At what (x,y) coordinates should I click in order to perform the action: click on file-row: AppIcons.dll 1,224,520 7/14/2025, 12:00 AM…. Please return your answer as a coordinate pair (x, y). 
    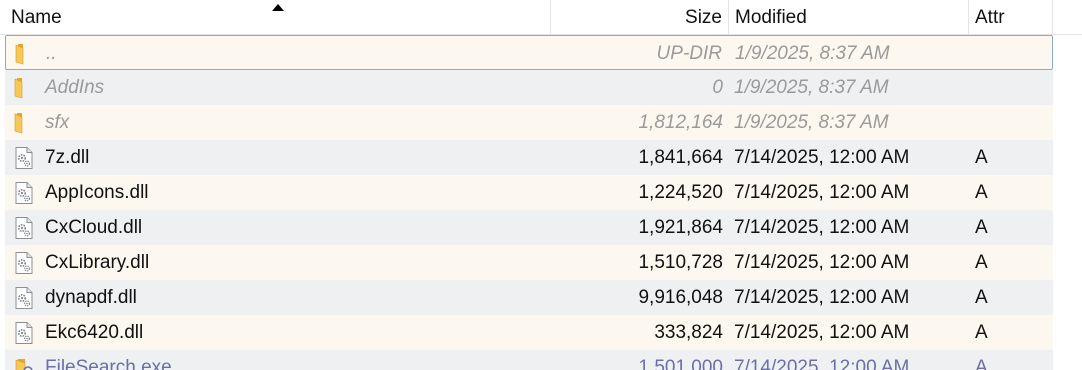
    Looking at the image, I should click on (529, 192).